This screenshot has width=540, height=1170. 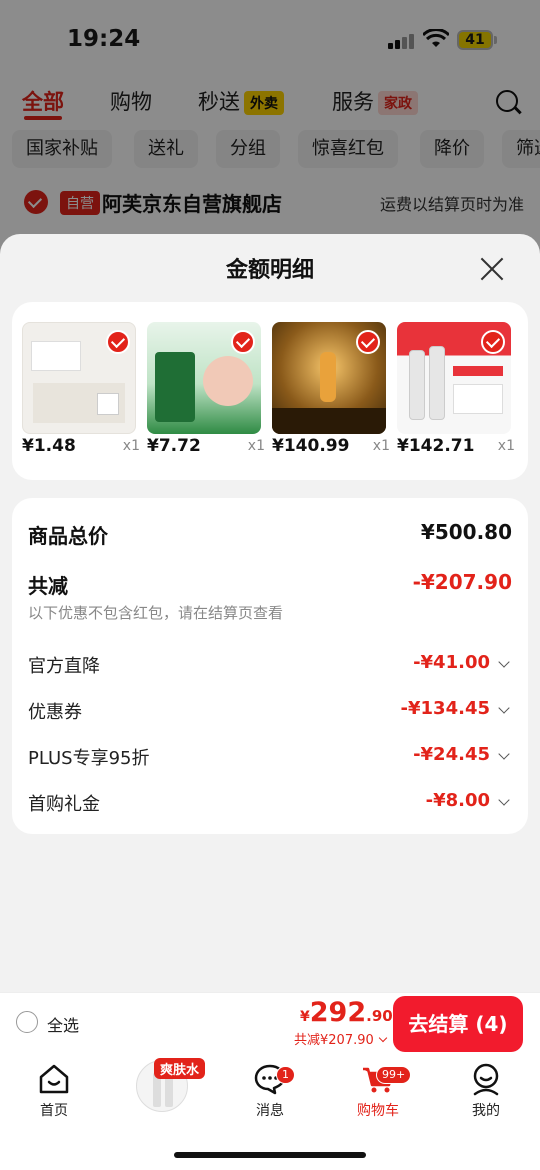 I want to click on home-indicator, so click(x=270, y=1155).